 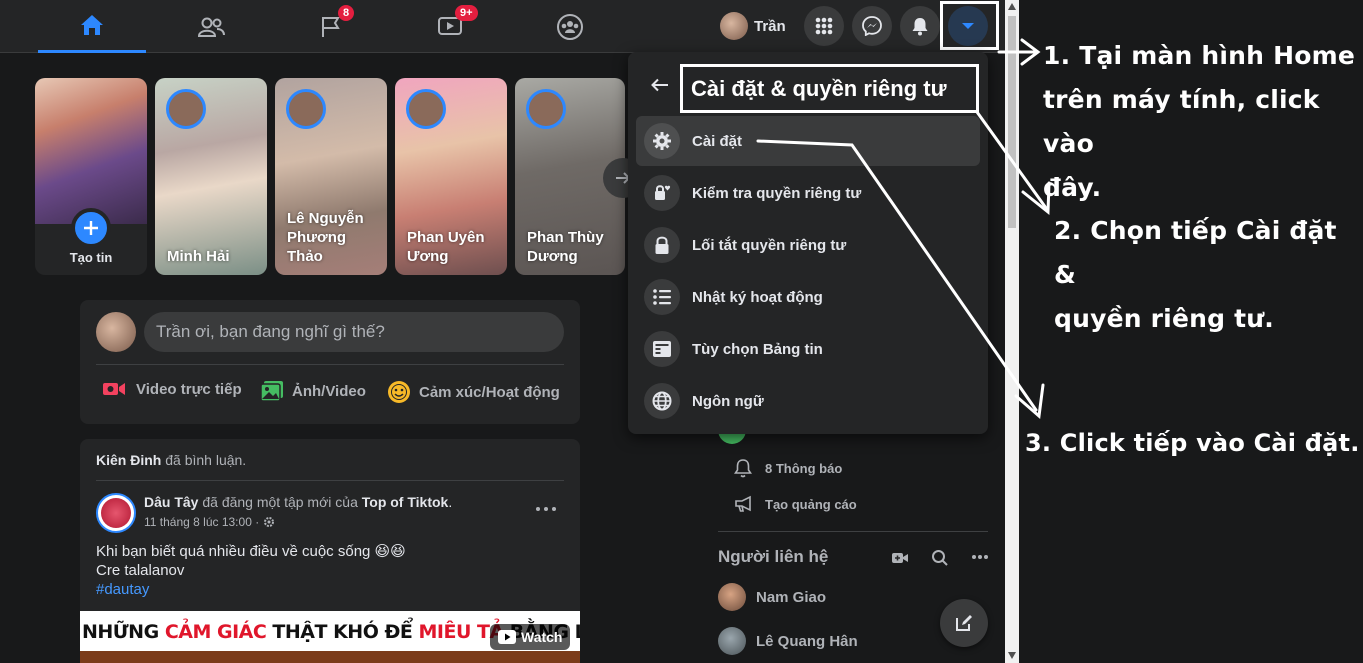 I want to click on annotation-line: đây., so click(x=1072, y=187).